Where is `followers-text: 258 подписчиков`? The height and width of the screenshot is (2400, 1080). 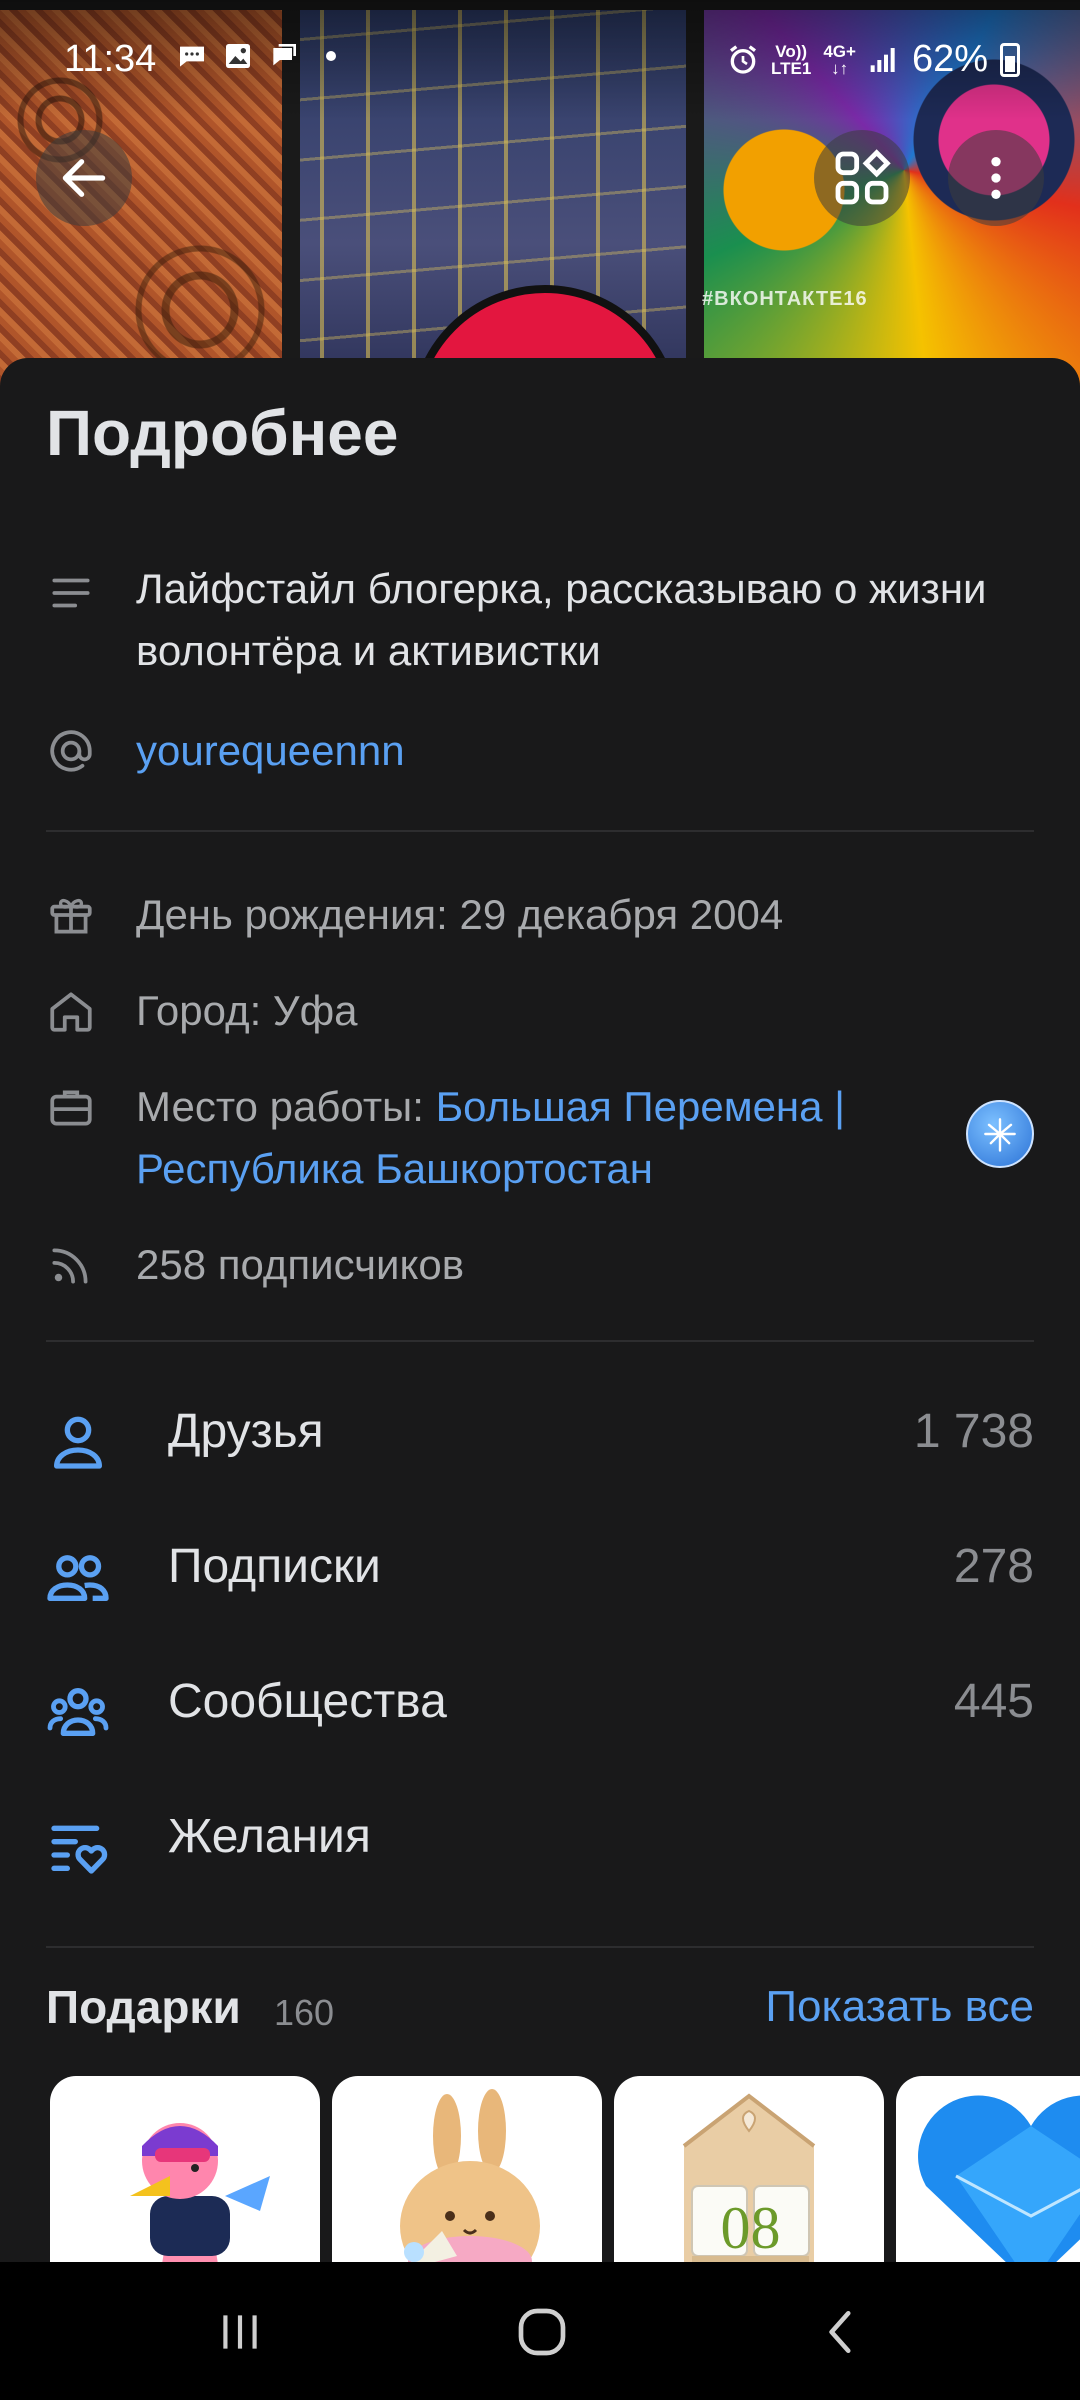
followers-text: 258 подписчиков is located at coordinates (300, 1264).